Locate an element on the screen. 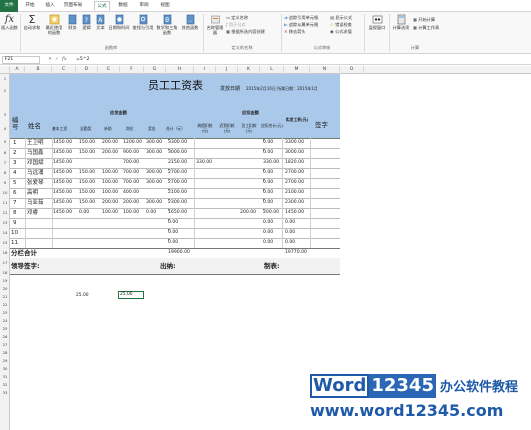 The width and height of the screenshot is (531, 430). row-header: 11 is located at coordinates (5, 202).